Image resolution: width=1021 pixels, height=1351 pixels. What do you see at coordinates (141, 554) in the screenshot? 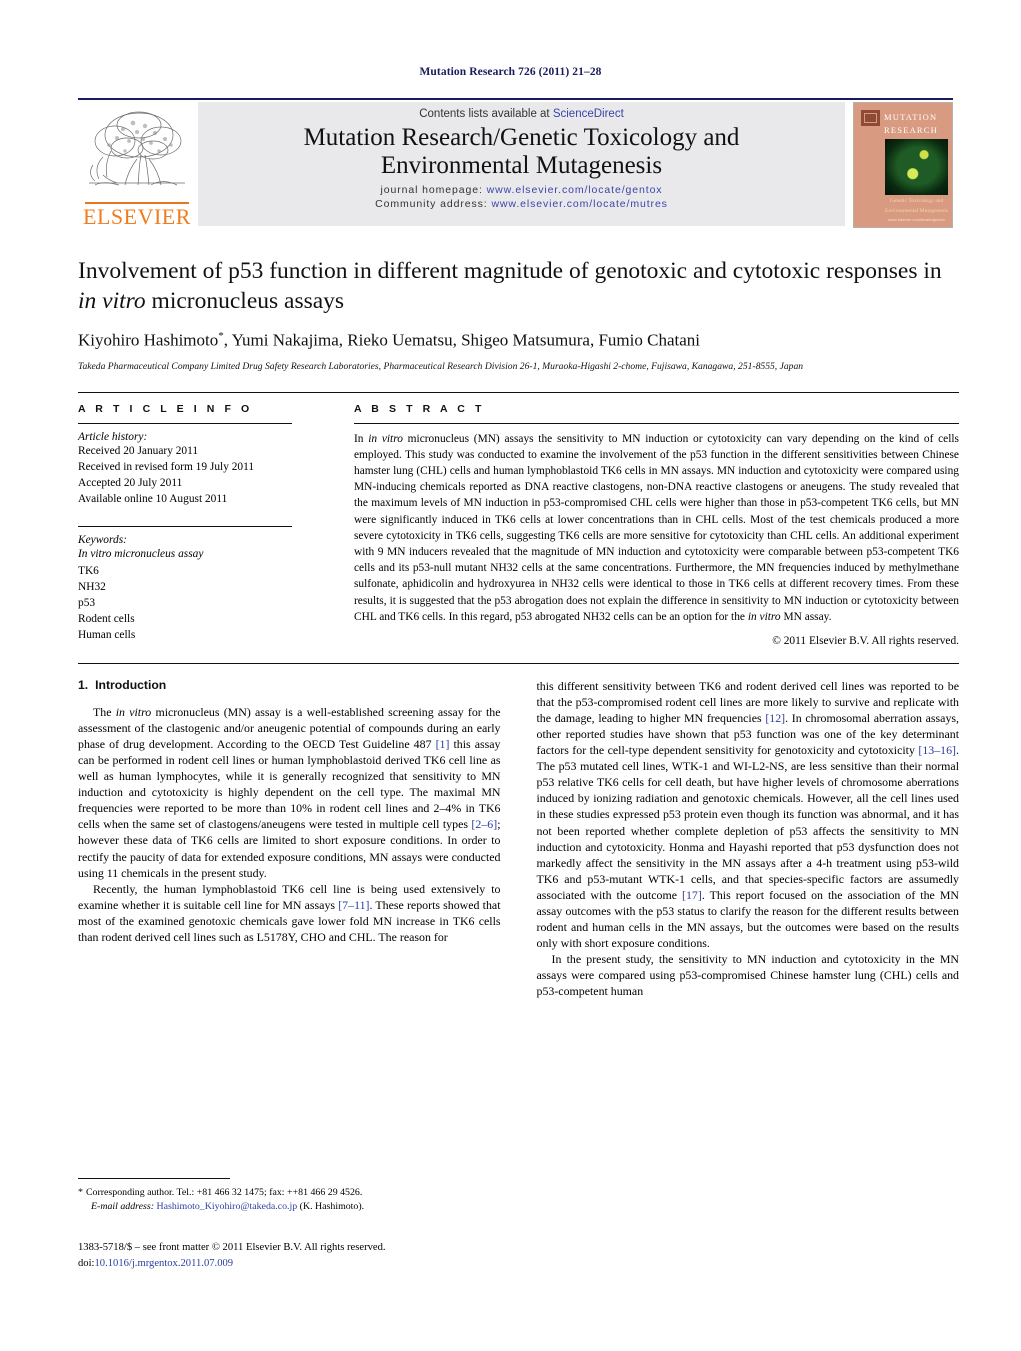
I see `keyword-item-1: In vitro micronucleus assay` at bounding box center [141, 554].